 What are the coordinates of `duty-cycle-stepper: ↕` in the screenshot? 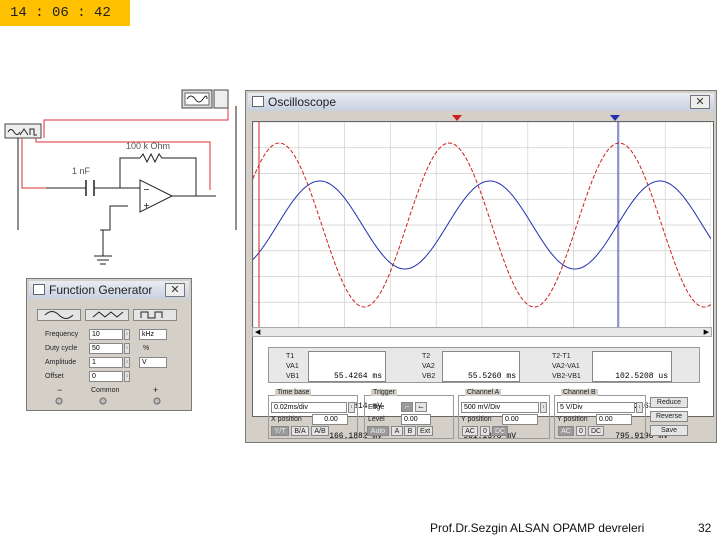 It's located at (127, 348).